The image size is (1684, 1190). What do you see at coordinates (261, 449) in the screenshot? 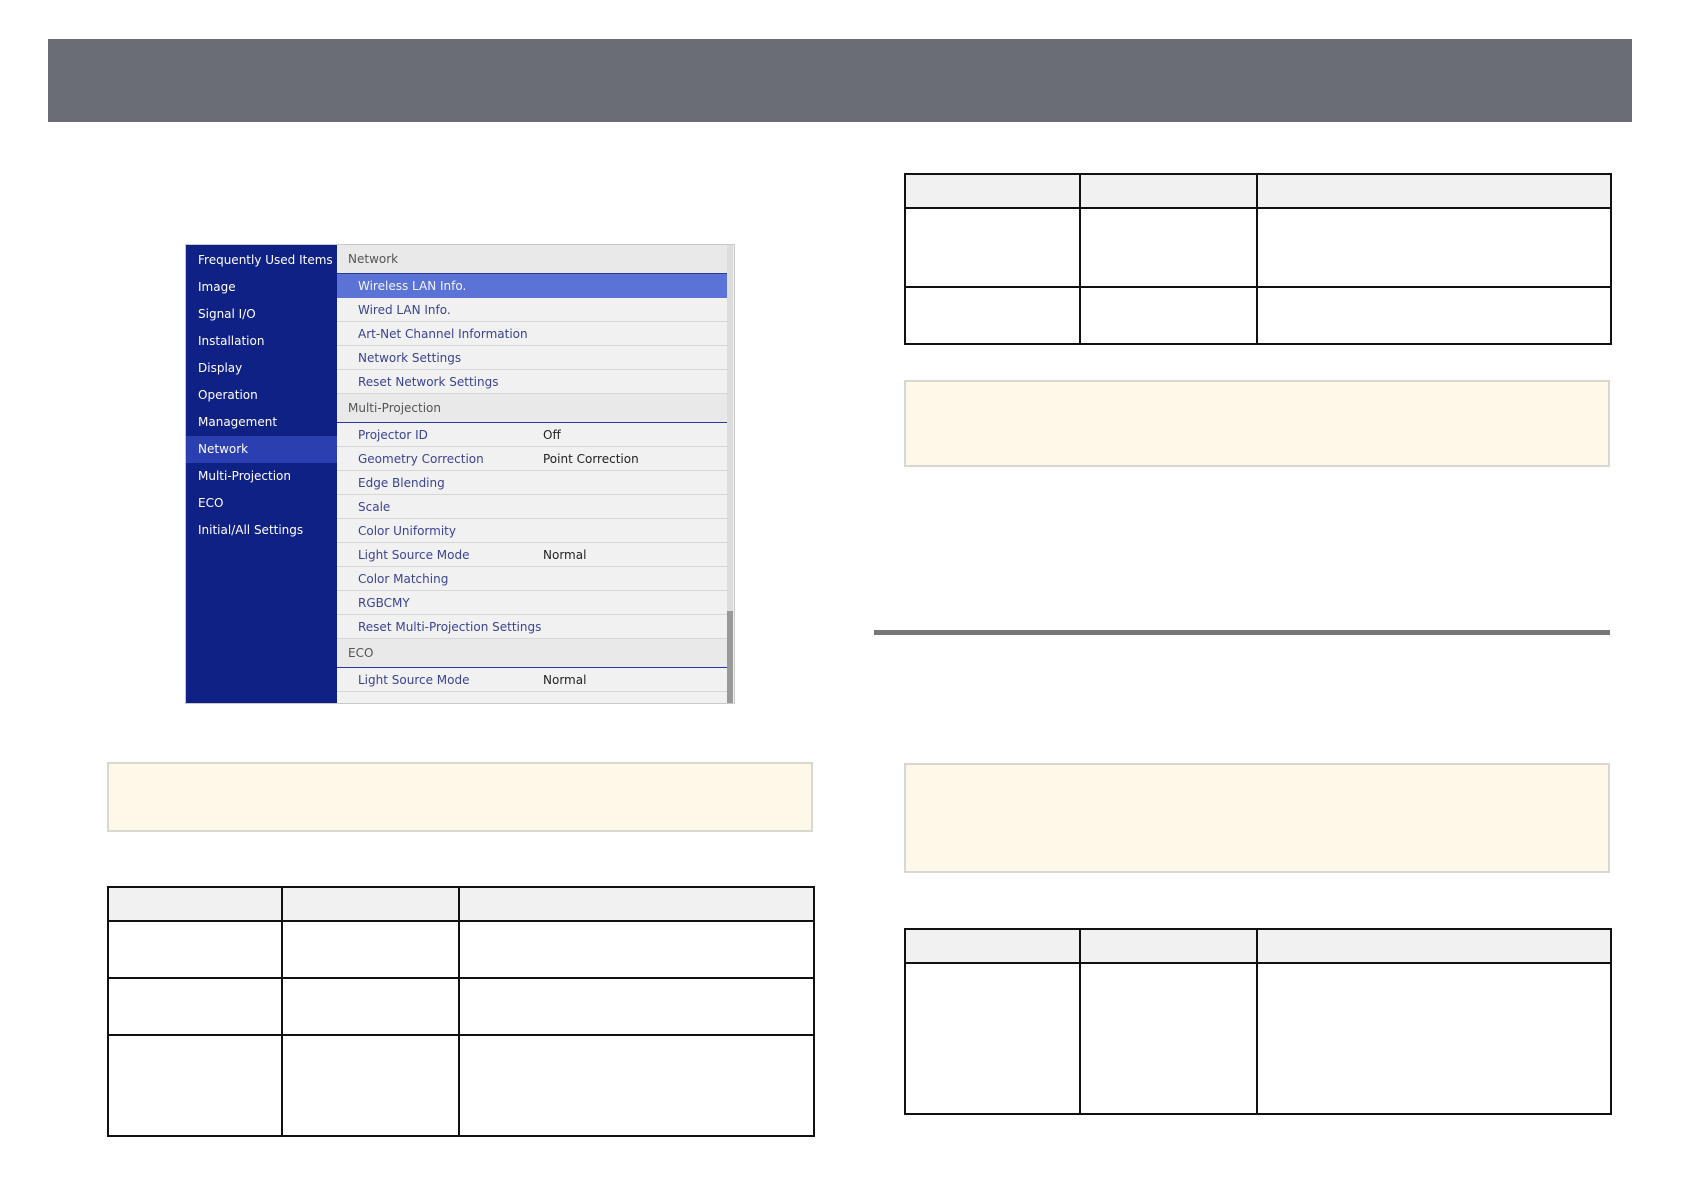
I see `sidebar-item-network: Network` at bounding box center [261, 449].